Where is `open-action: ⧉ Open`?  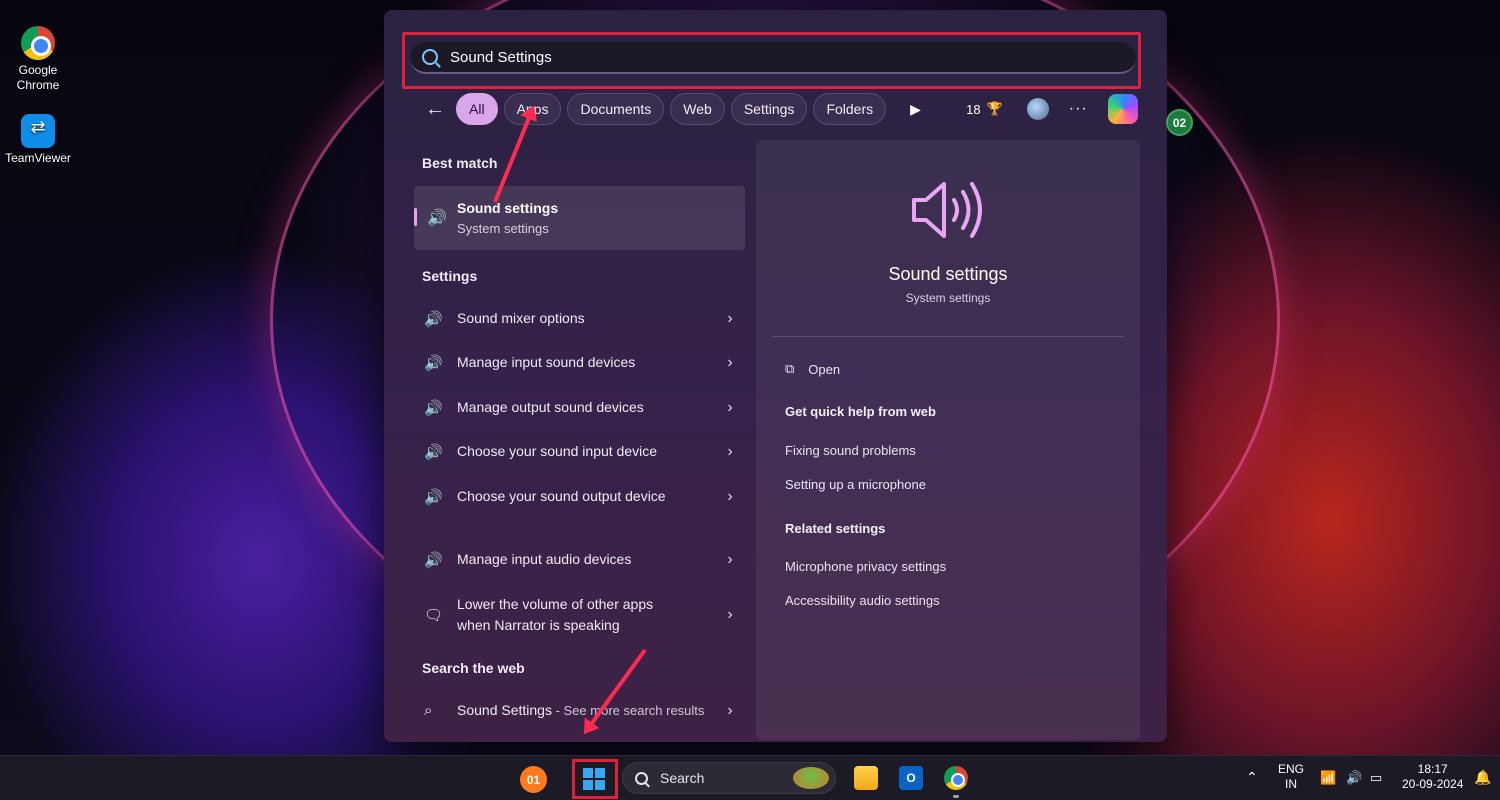
open-action: ⧉ Open is located at coordinates (812, 369).